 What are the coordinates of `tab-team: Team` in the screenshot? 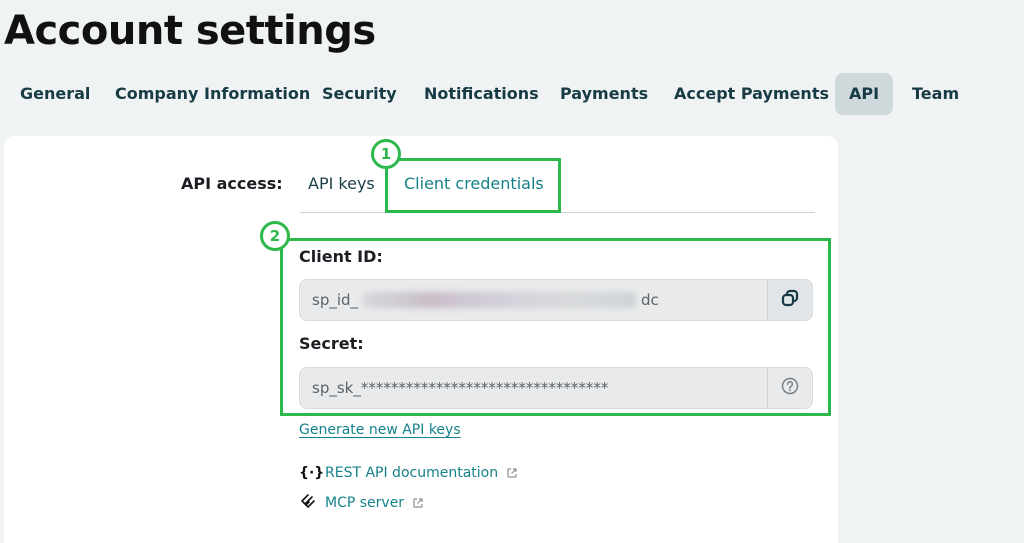 It's located at (935, 94).